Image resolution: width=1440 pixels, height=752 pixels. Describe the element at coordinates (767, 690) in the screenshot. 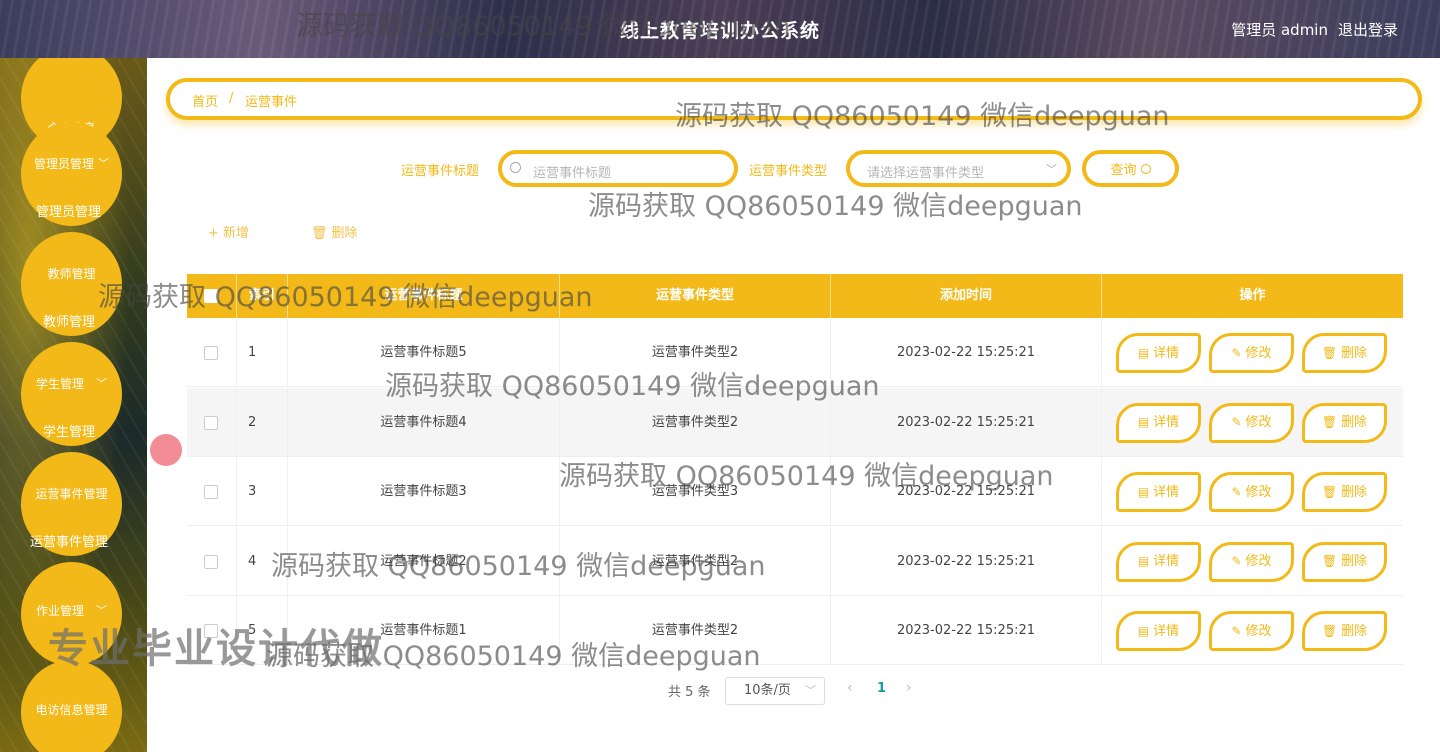

I see `page-size-value: 10条/页` at that location.